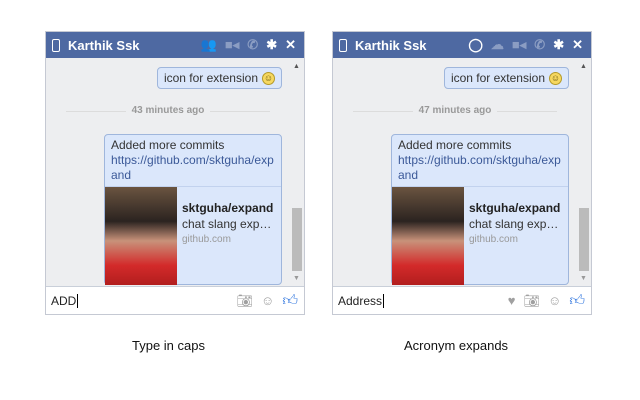  Describe the element at coordinates (512, 300) in the screenshot. I see `heart-icon: ♥` at that location.